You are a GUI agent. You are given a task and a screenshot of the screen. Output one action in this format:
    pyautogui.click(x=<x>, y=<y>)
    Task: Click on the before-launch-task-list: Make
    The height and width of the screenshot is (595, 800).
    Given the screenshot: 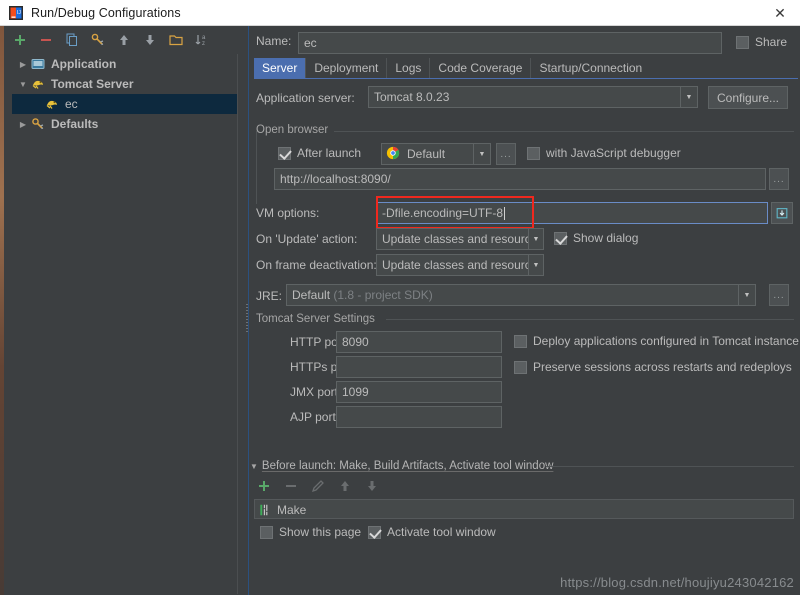 What is the action you would take?
    pyautogui.click(x=524, y=509)
    